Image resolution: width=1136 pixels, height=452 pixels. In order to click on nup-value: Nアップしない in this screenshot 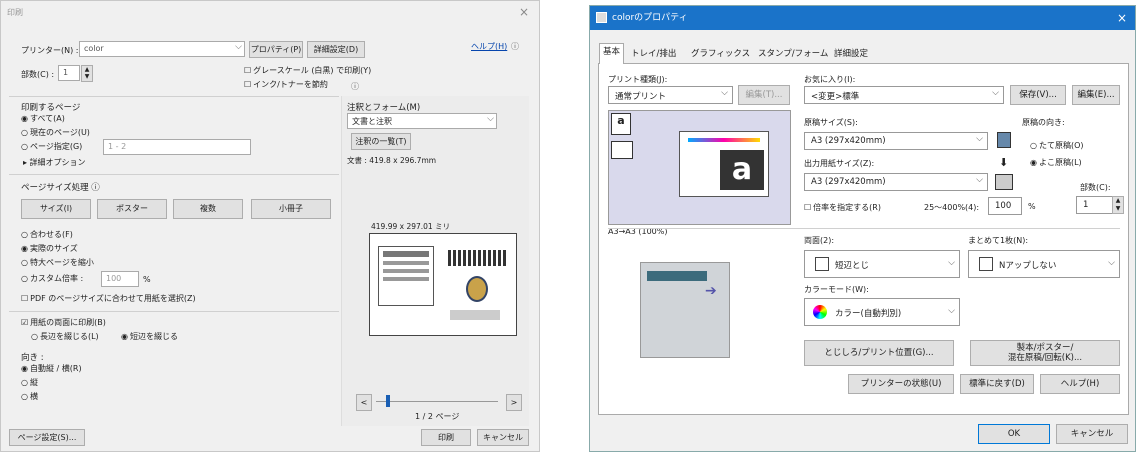, I will do `click(1028, 266)`.